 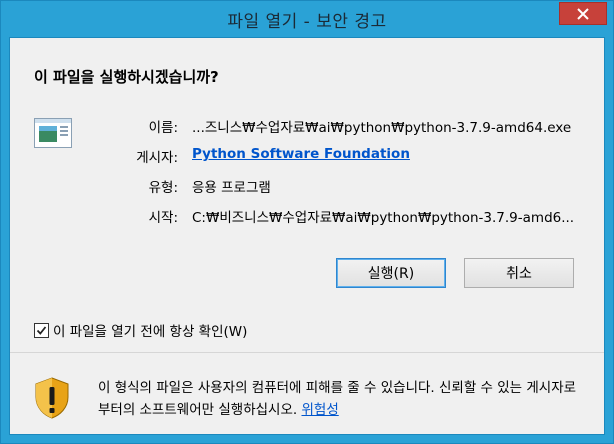 What do you see at coordinates (301, 154) in the screenshot?
I see `publisher-link: Python Software Foundation` at bounding box center [301, 154].